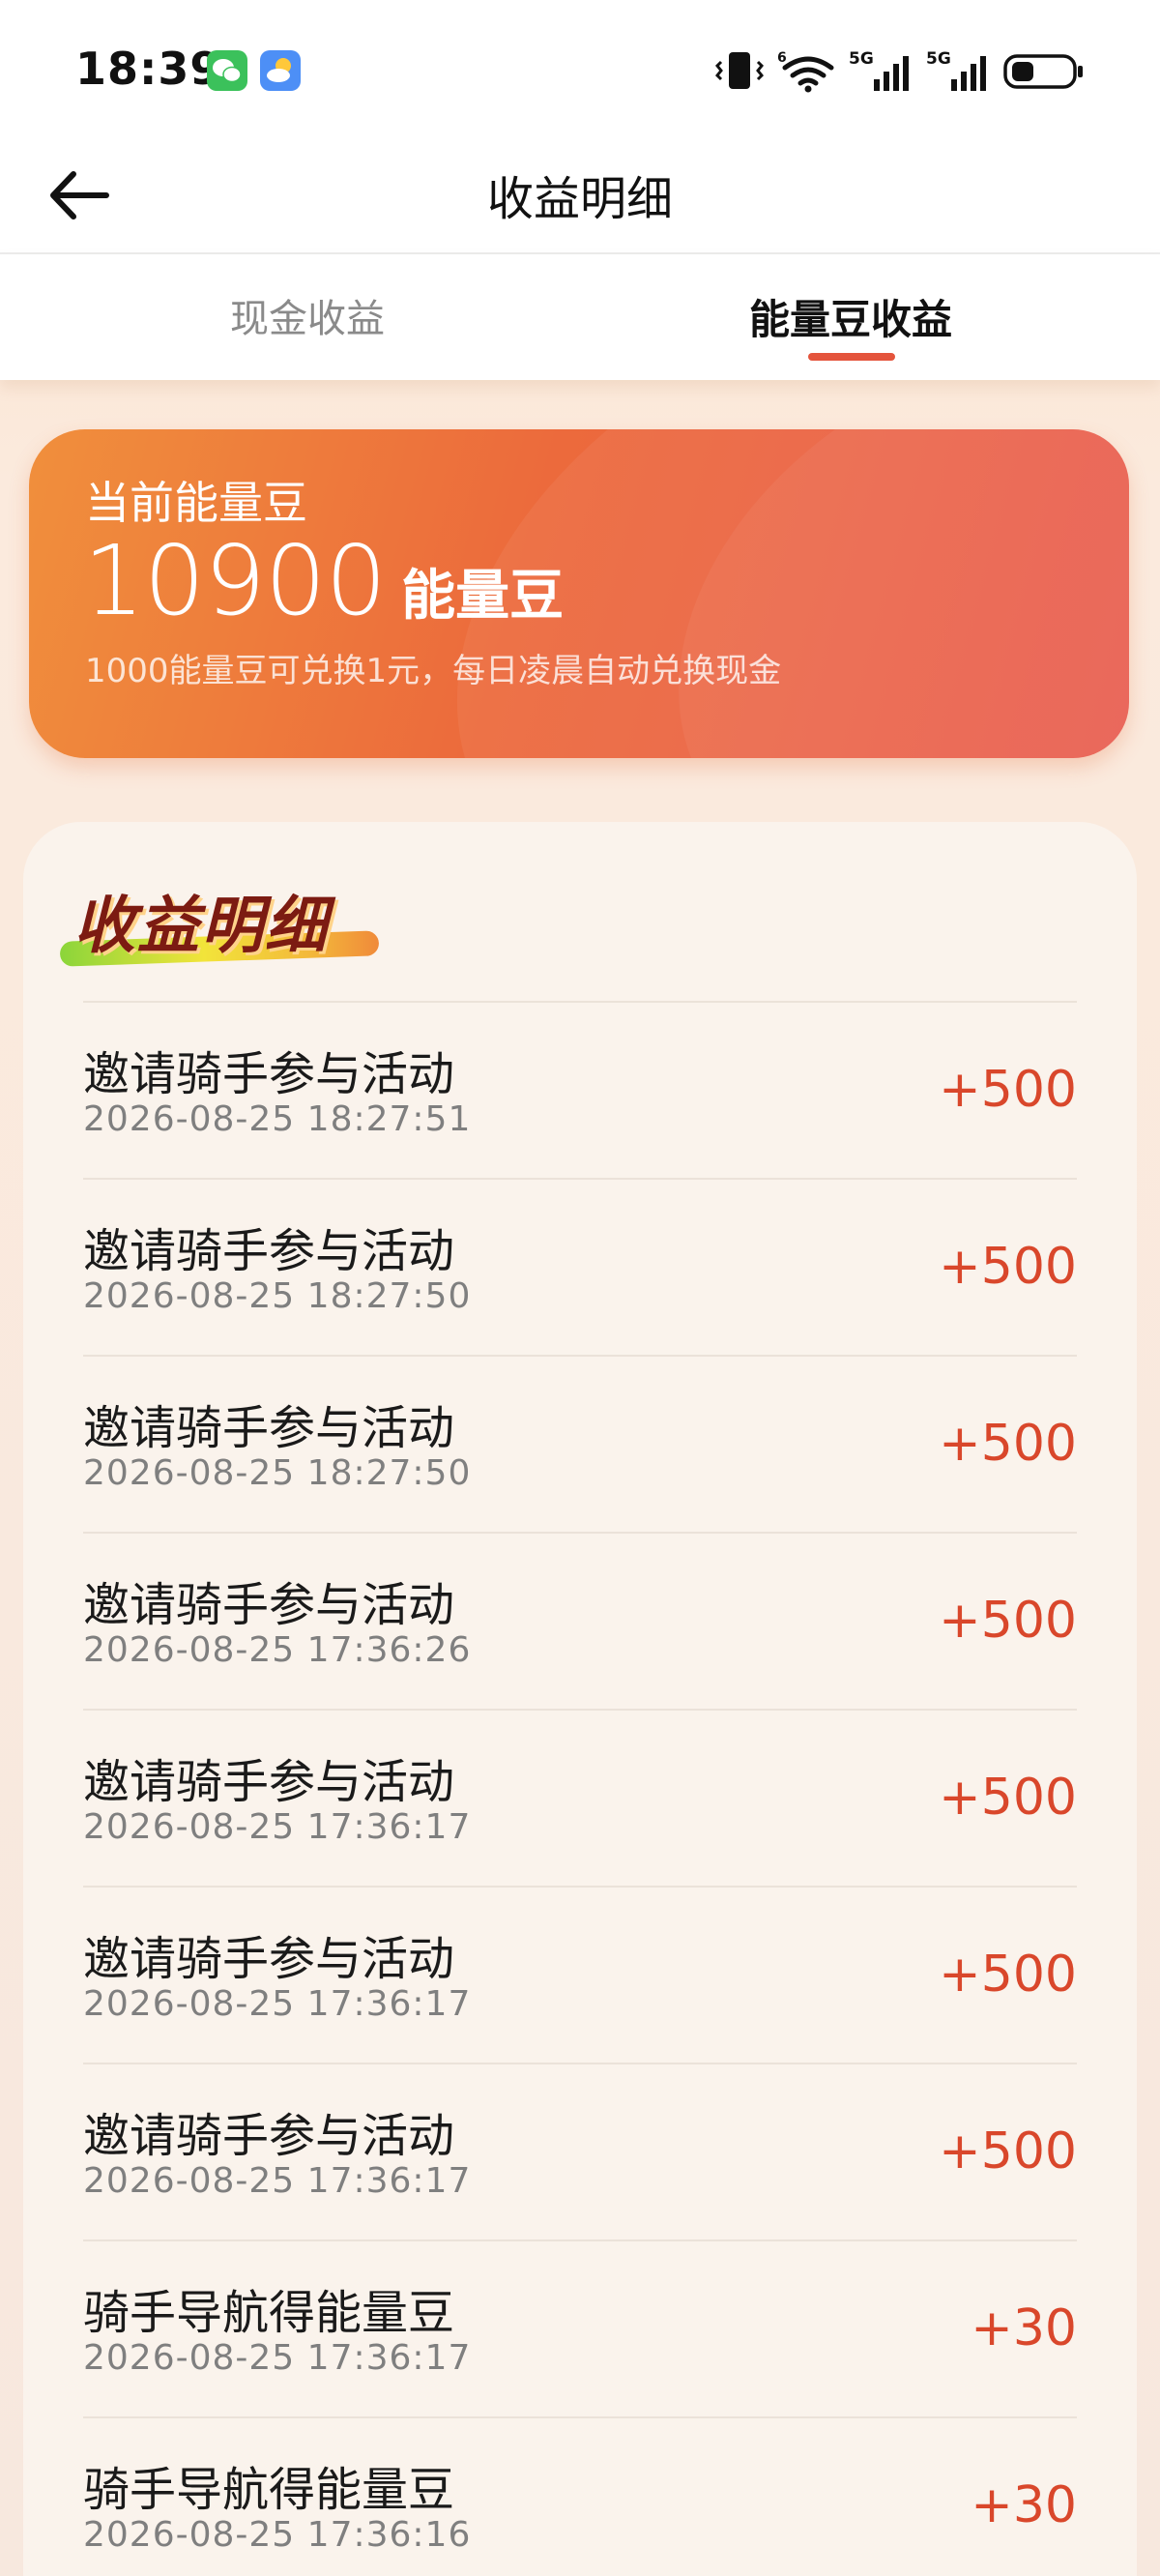 The image size is (1160, 2576). I want to click on wifi-icon: 6, so click(806, 71).